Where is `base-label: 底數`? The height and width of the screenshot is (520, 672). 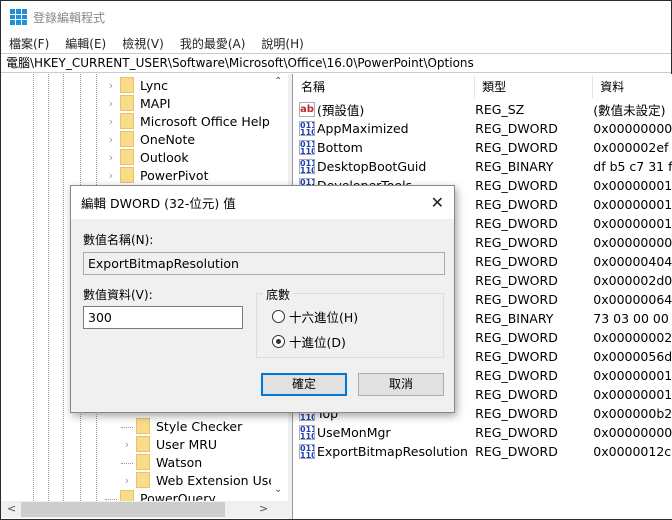 base-label: 底數 is located at coordinates (278, 294).